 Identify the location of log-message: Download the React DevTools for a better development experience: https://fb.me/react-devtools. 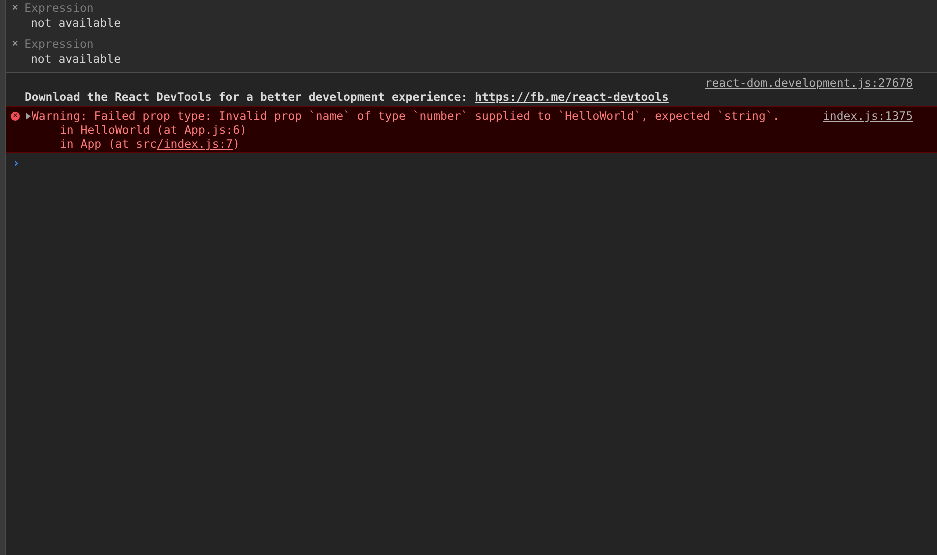
(347, 97).